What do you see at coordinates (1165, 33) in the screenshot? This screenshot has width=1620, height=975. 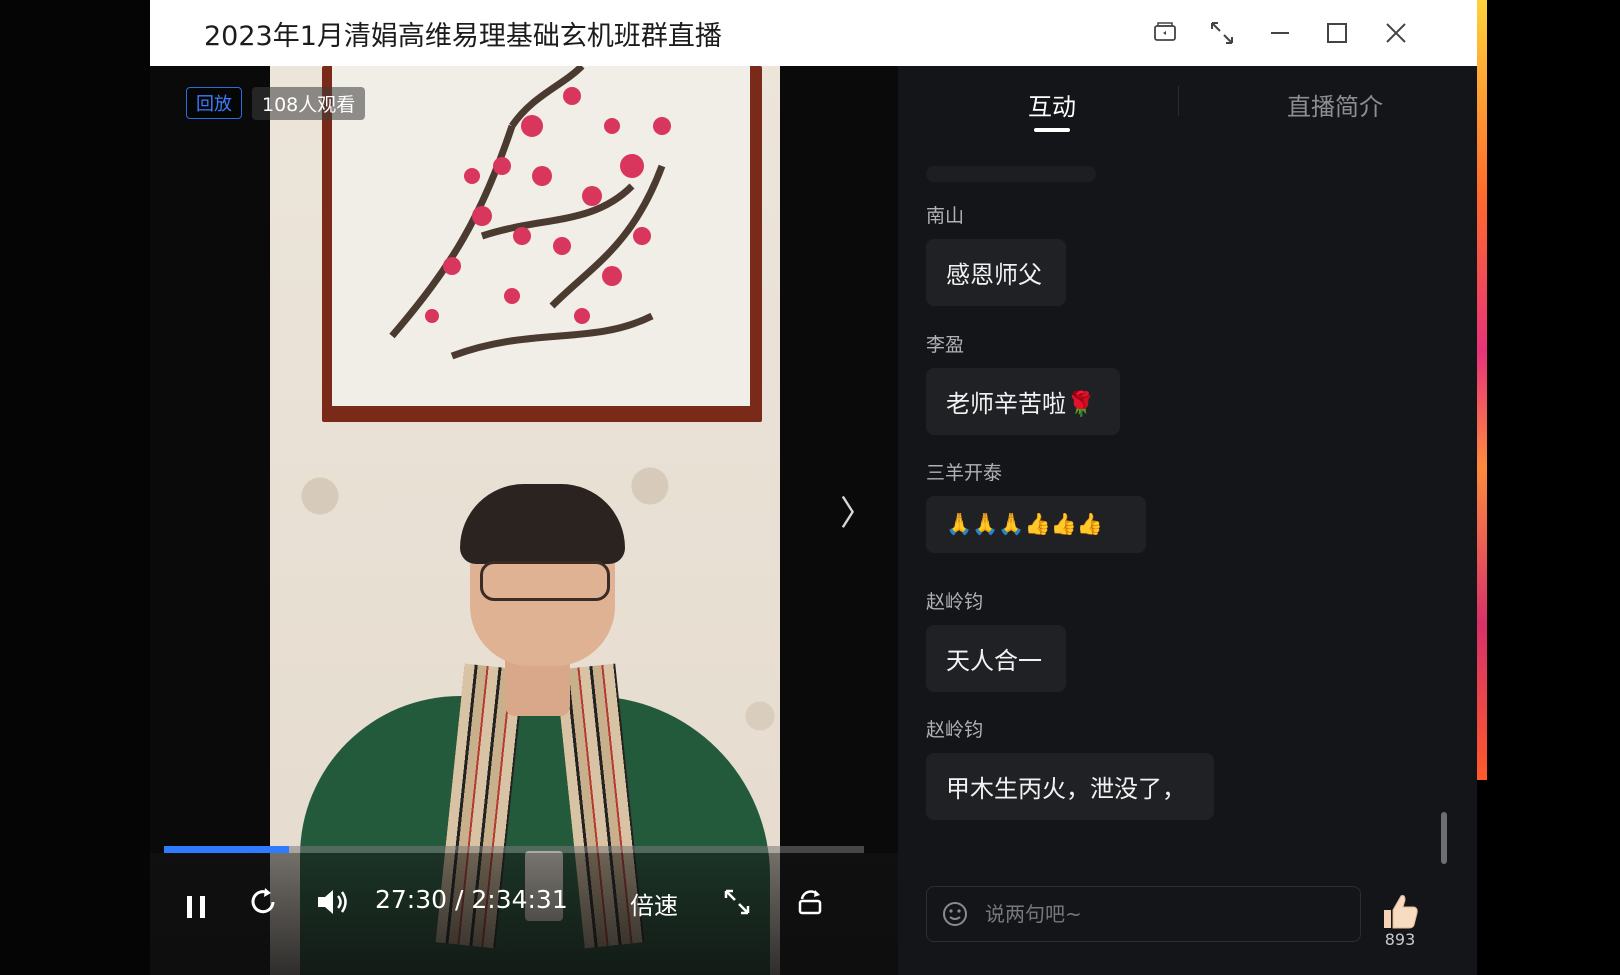 I see `screen-share-icon` at bounding box center [1165, 33].